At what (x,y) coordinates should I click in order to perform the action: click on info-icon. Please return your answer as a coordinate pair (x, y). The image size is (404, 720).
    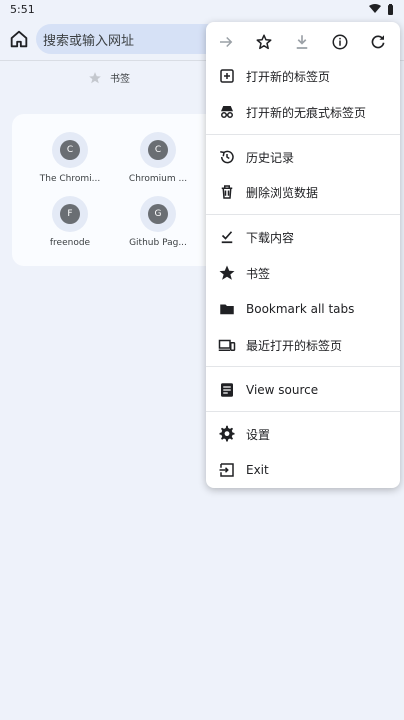
    Looking at the image, I should click on (340, 42).